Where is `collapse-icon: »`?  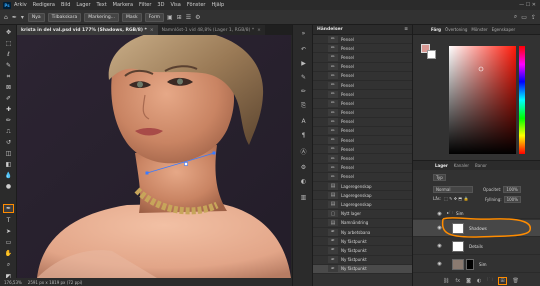 collapse-icon: » is located at coordinates (303, 33).